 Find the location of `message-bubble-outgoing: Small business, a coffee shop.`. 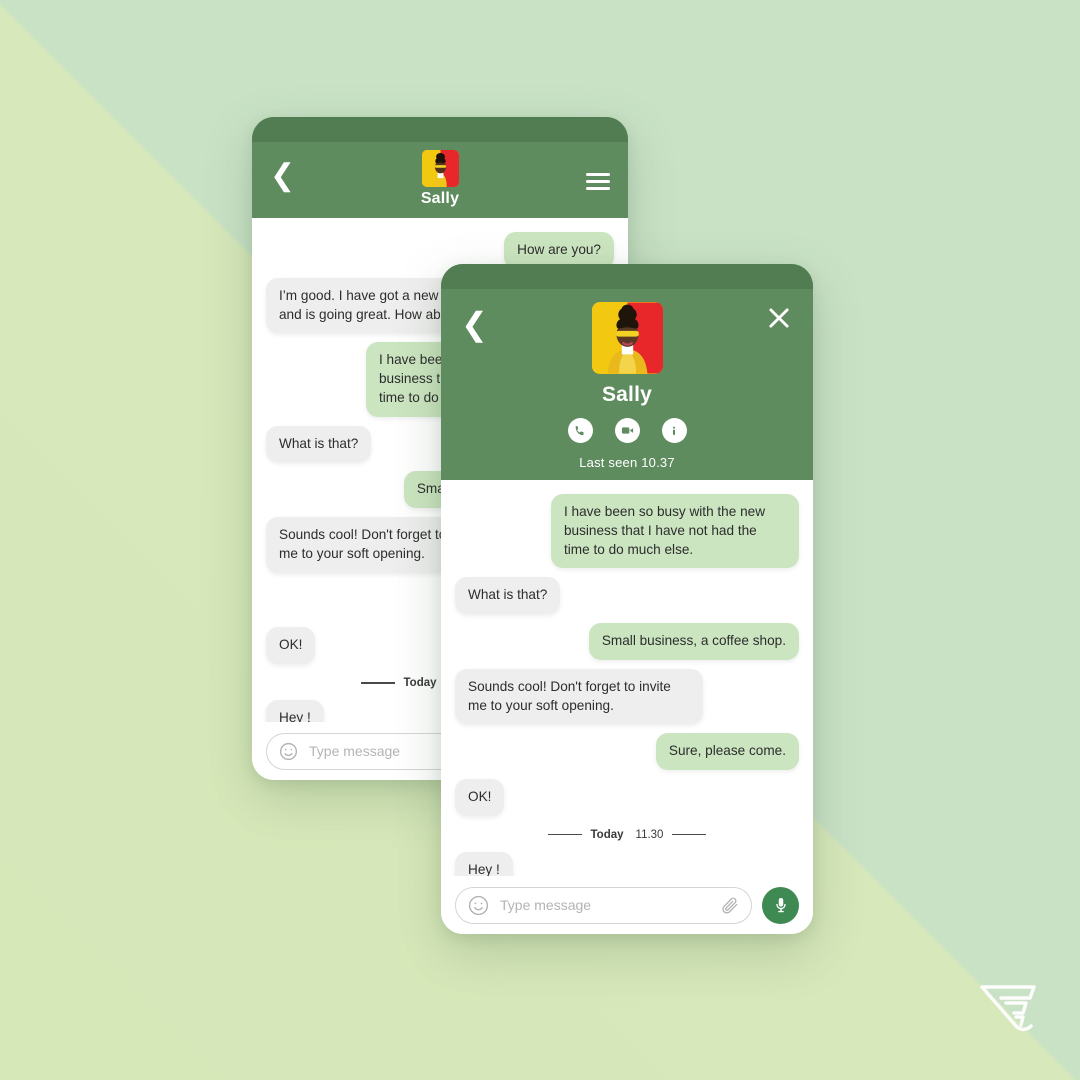

message-bubble-outgoing: Small business, a coffee shop. is located at coordinates (693, 641).